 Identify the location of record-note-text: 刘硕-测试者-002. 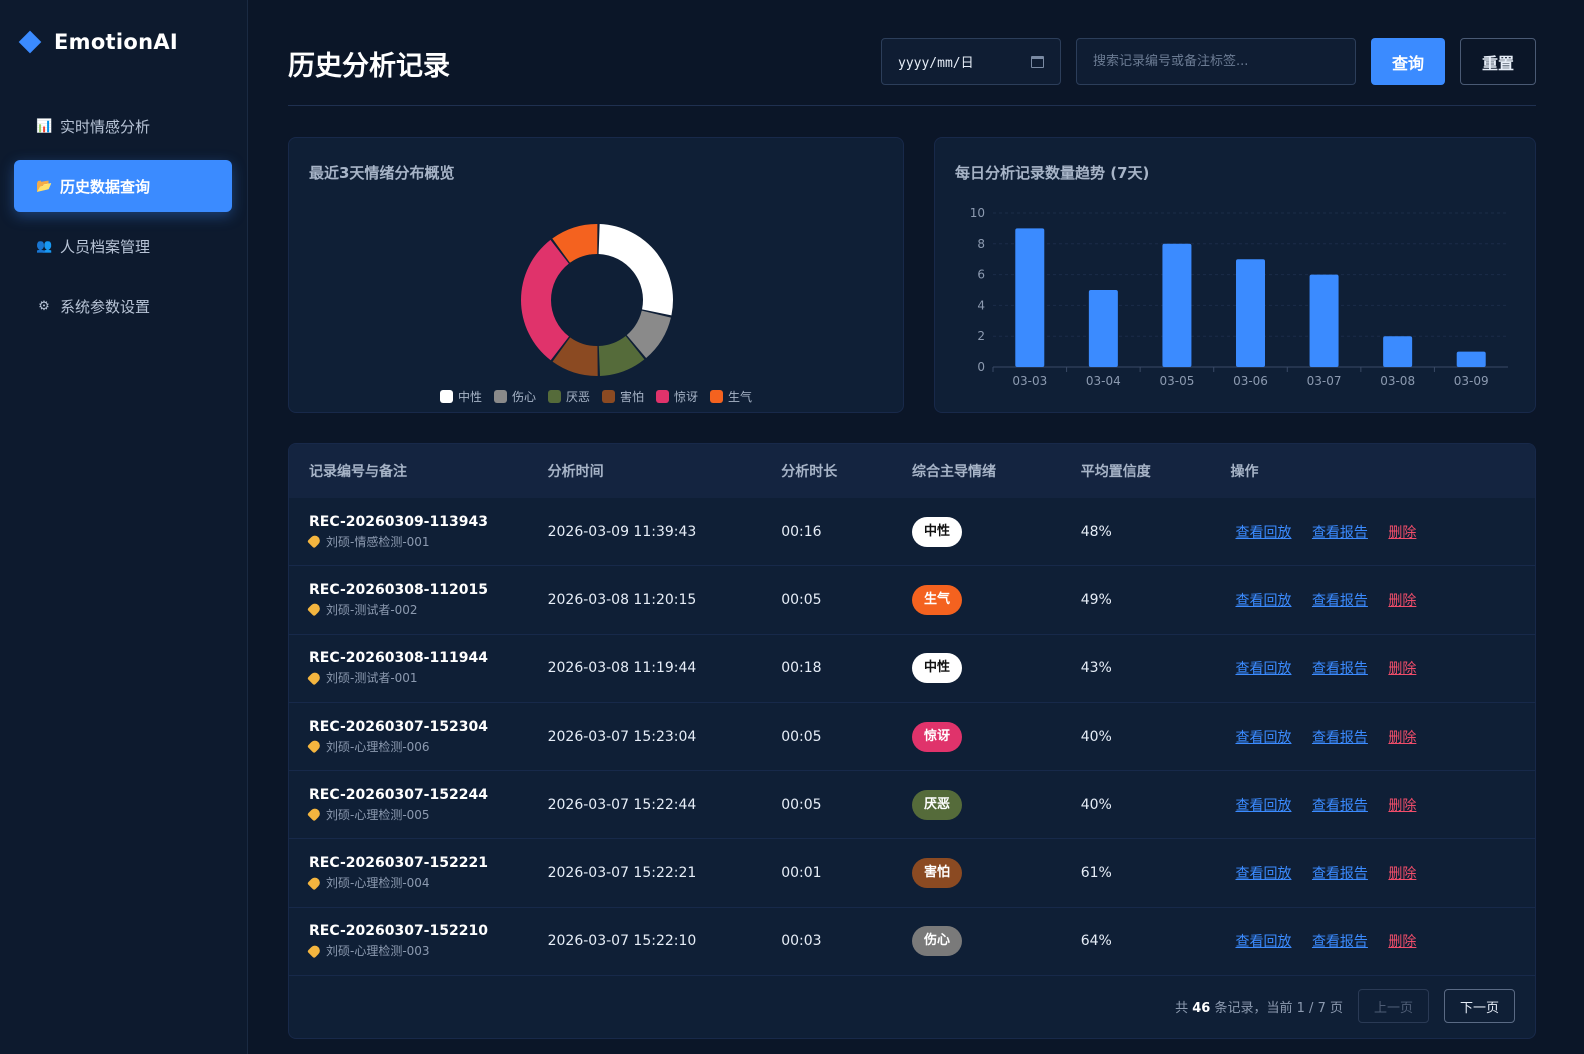
(372, 609).